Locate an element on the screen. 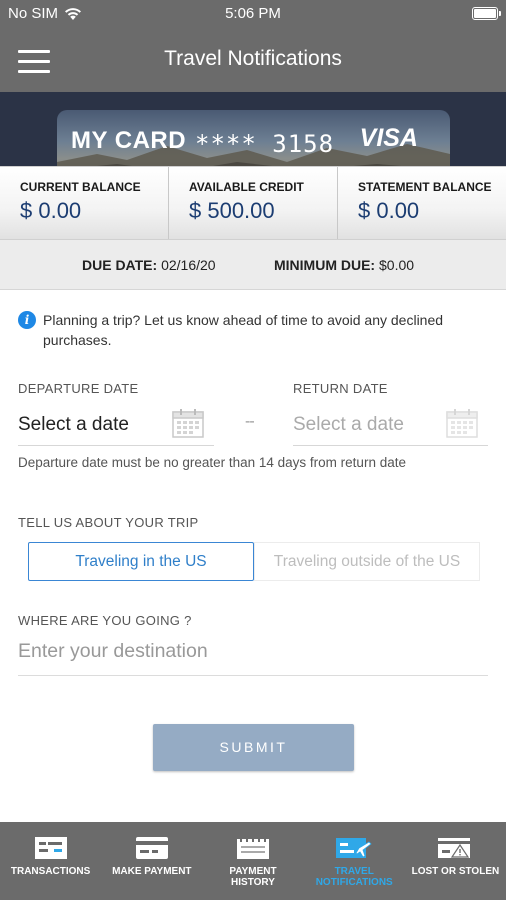  tab-lost-or-stolen-label: LOST OR STOLEN is located at coordinates (455, 871).